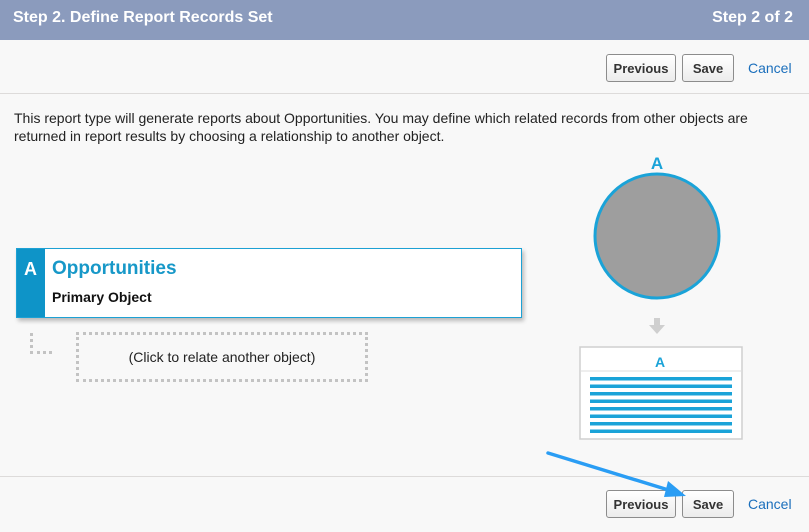 The width and height of the screenshot is (809, 532). I want to click on top-toolbar: Previous Save Cancel, so click(404, 67).